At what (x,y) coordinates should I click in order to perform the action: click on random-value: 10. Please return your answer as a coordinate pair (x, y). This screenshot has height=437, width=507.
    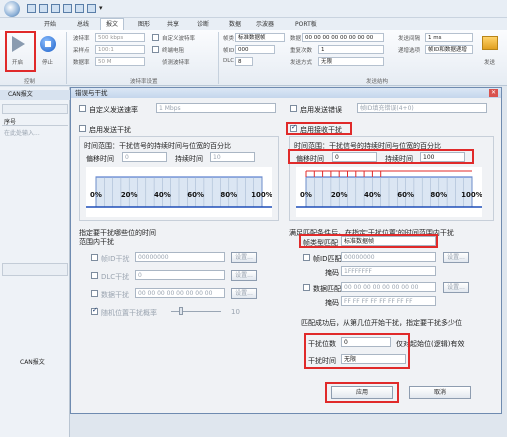
    Looking at the image, I should click on (235, 312).